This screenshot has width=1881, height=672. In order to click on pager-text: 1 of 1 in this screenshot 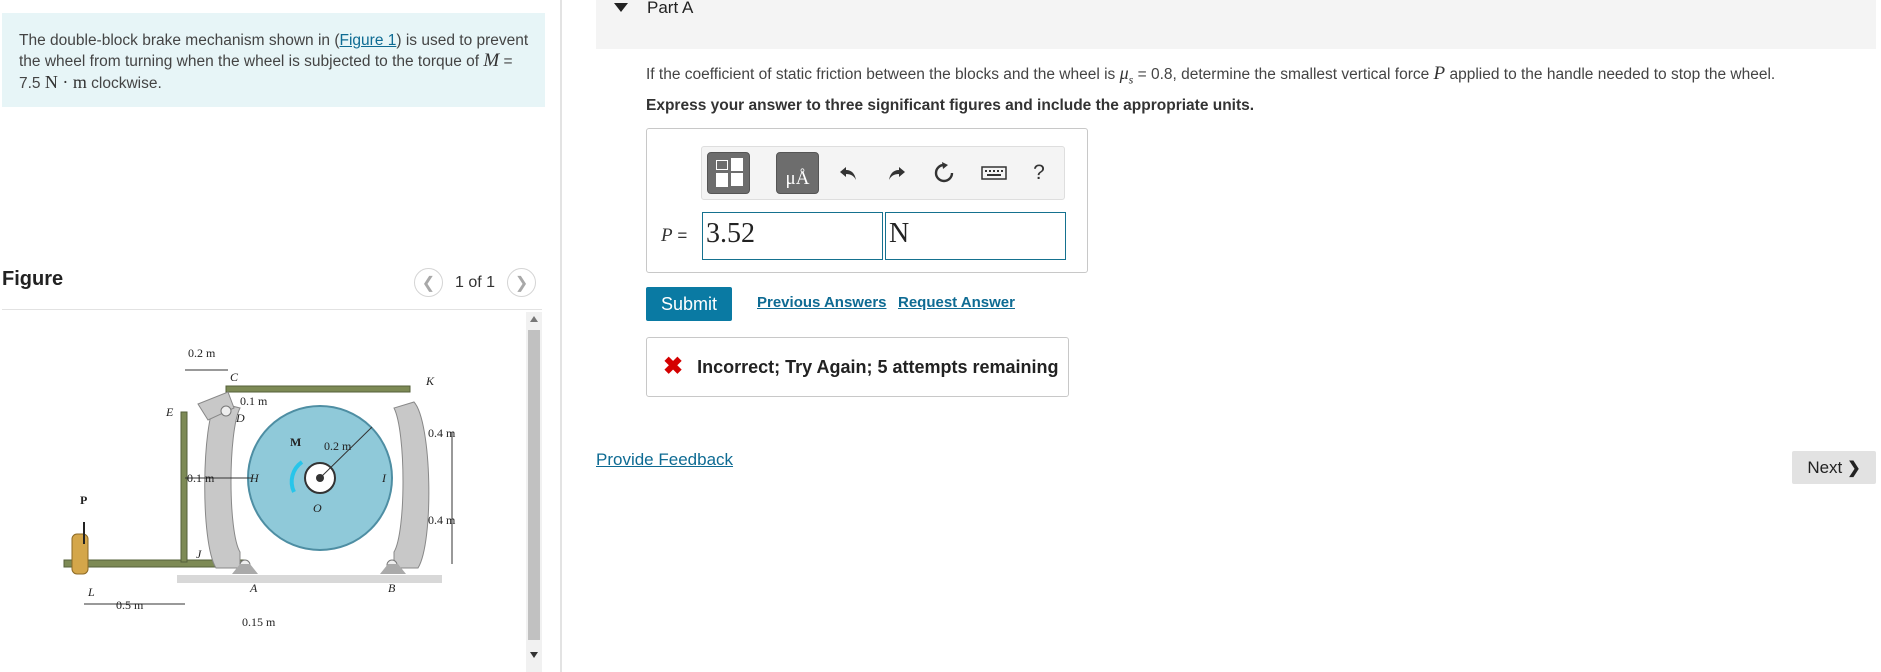, I will do `click(475, 282)`.